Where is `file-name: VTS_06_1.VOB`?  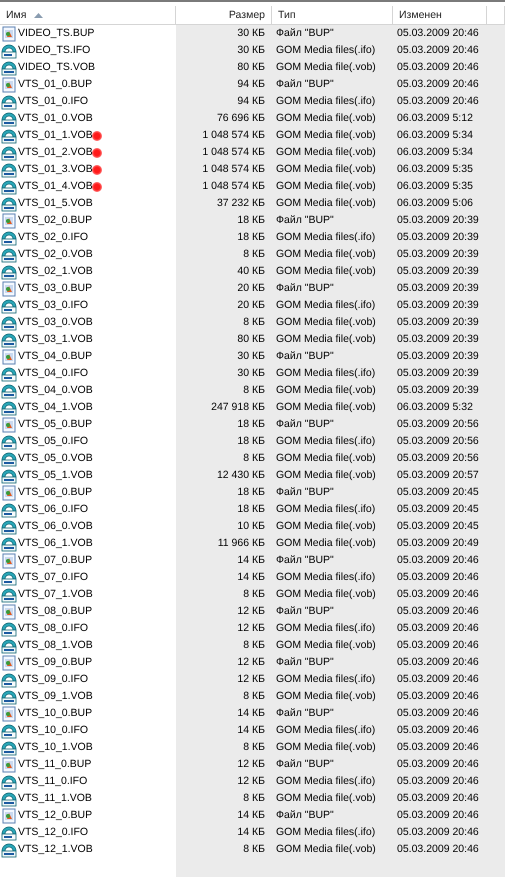
file-name: VTS_06_1.VOB is located at coordinates (46, 543).